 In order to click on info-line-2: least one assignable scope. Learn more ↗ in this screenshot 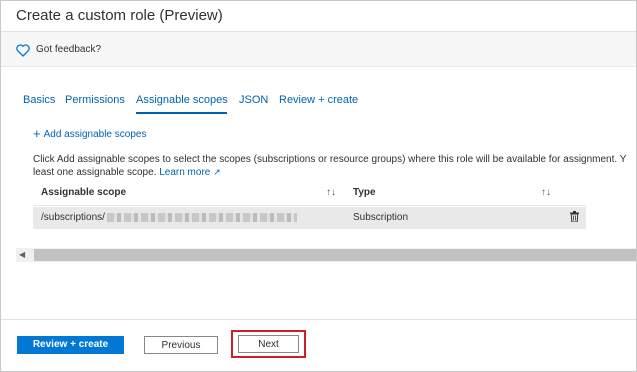, I will do `click(334, 172)`.